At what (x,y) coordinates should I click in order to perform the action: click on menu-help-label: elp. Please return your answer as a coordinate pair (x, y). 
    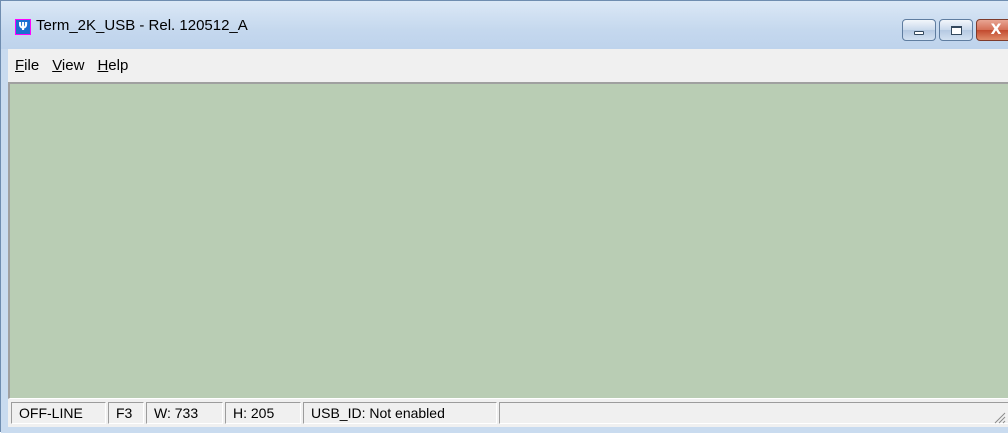
    Looking at the image, I should click on (118, 65).